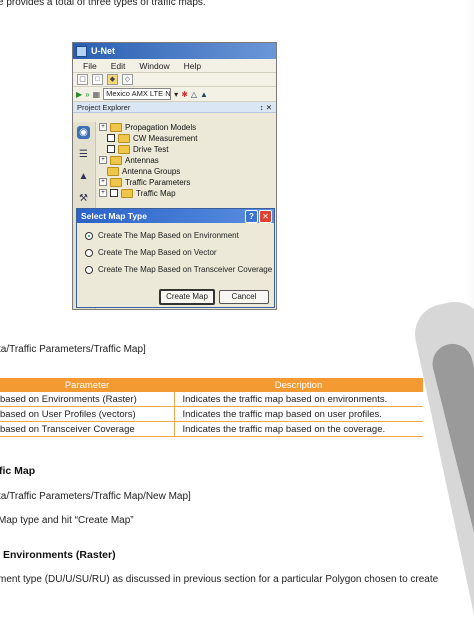  I want to click on window-title: U-Net, so click(103, 51).